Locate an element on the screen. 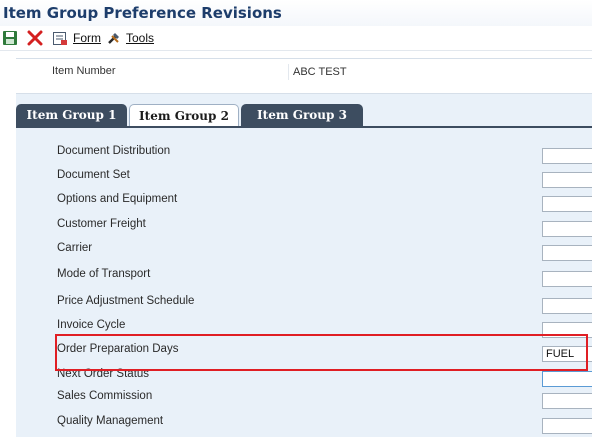  price-adjustment-schedule-field is located at coordinates (567, 306).